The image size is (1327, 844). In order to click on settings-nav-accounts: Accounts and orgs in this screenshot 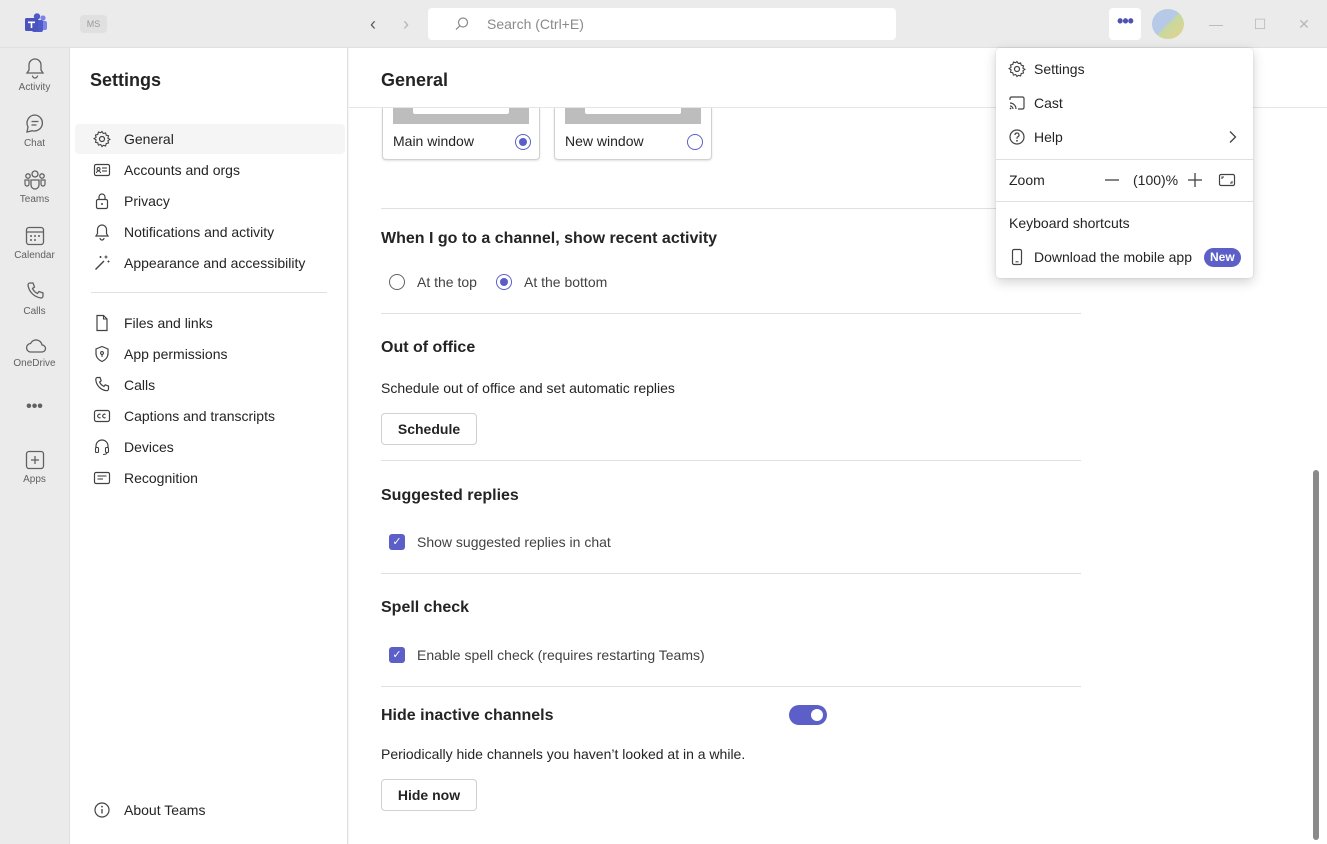, I will do `click(210, 170)`.